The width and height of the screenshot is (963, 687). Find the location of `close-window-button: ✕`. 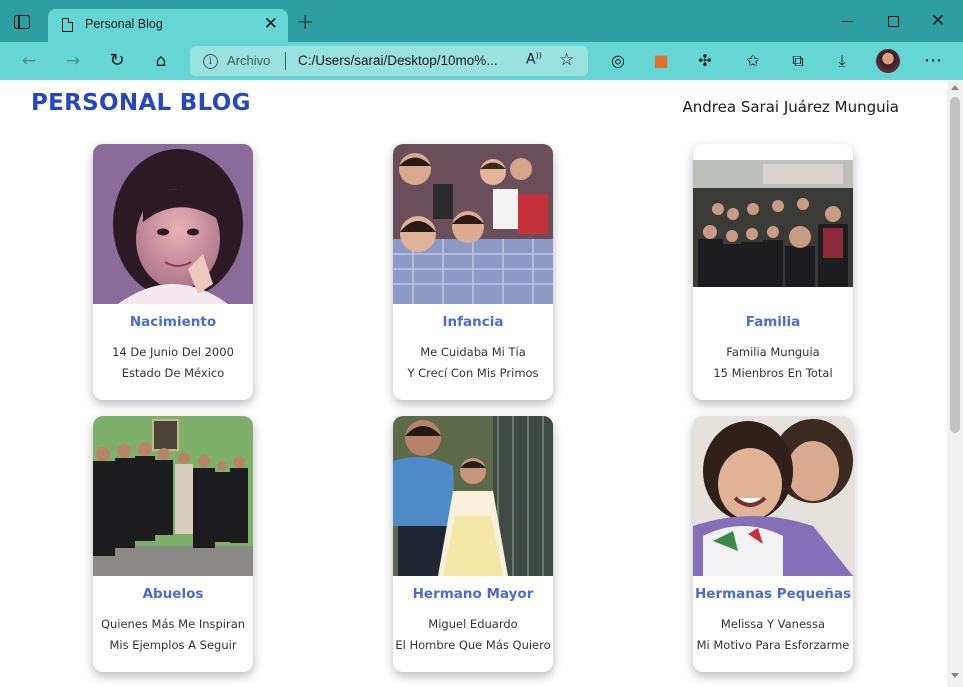

close-window-button: ✕ is located at coordinates (938, 21).